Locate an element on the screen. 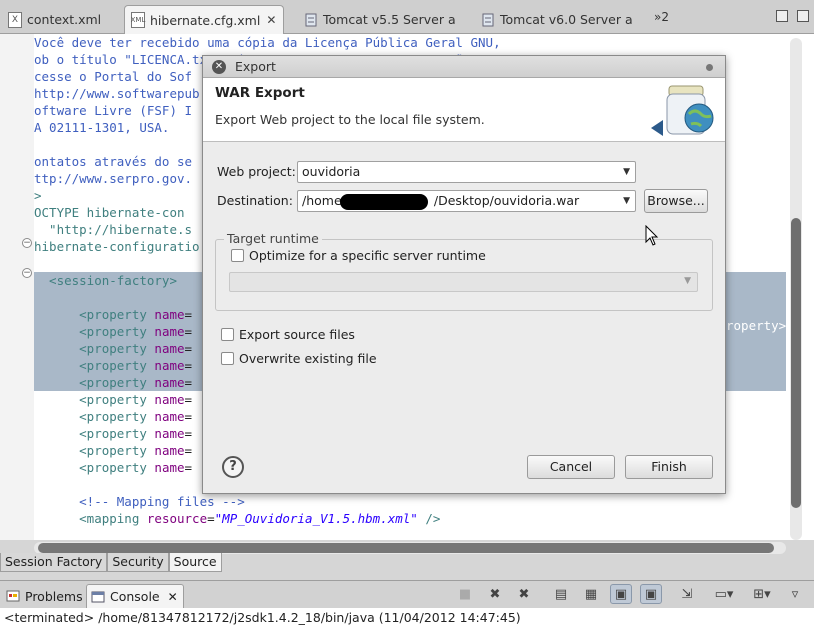 This screenshot has width=814, height=628. display-console-icon: ▭▾ is located at coordinates (724, 594).